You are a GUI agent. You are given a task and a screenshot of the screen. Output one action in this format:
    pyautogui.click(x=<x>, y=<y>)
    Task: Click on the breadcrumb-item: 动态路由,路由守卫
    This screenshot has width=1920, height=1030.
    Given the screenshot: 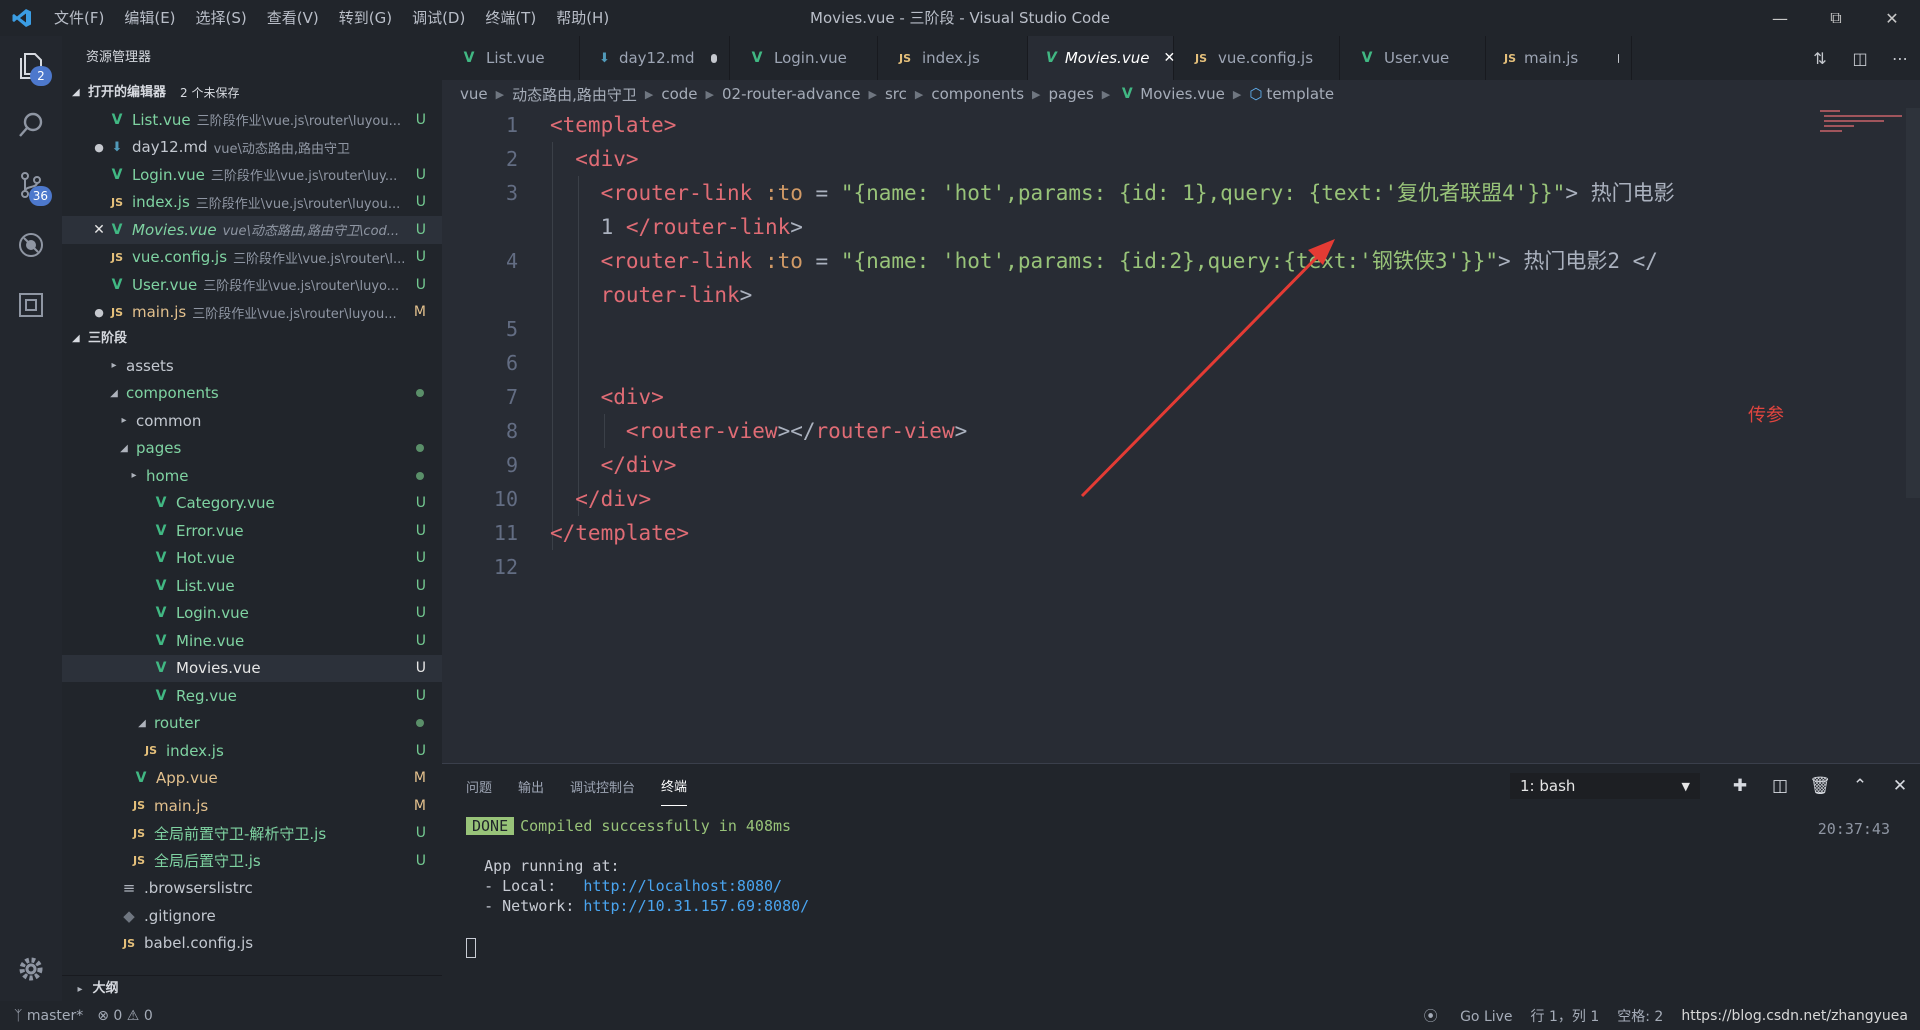 What is the action you would take?
    pyautogui.click(x=574, y=94)
    